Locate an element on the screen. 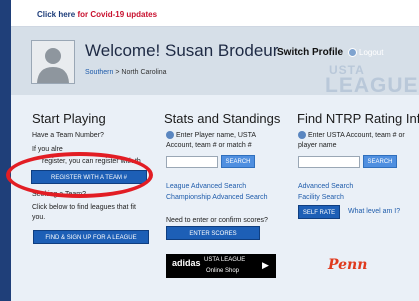 This screenshot has width=419, height=301. red-highlight-circle is located at coordinates (79, 175).